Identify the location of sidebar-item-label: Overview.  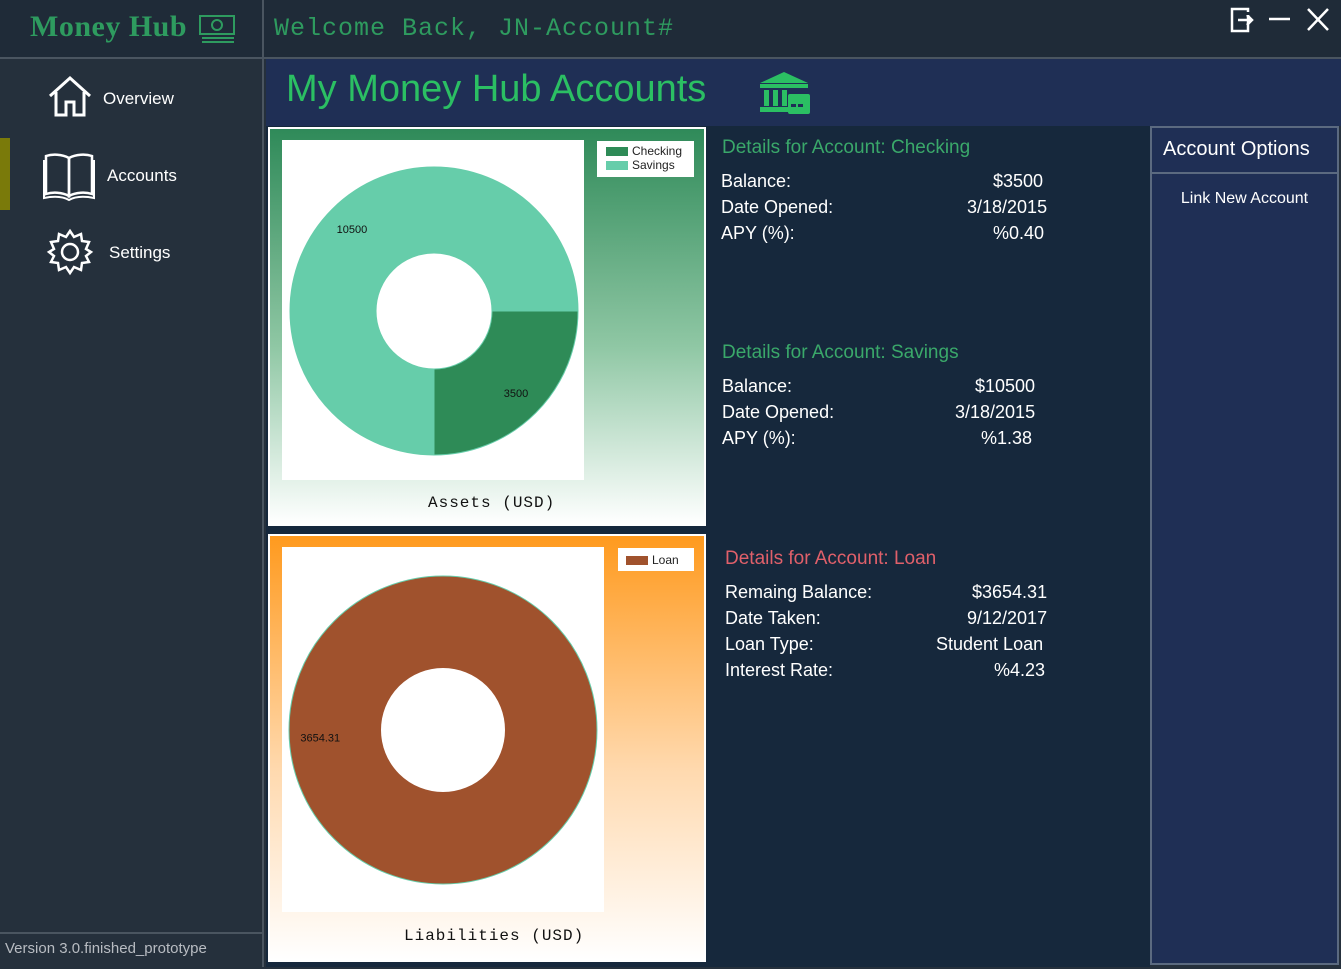
(138, 98).